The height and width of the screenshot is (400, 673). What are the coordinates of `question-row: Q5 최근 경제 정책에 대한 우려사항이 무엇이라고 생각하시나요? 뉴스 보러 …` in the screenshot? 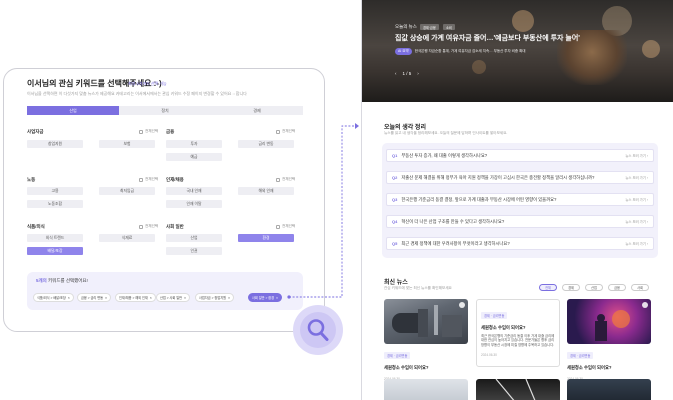 It's located at (520, 243).